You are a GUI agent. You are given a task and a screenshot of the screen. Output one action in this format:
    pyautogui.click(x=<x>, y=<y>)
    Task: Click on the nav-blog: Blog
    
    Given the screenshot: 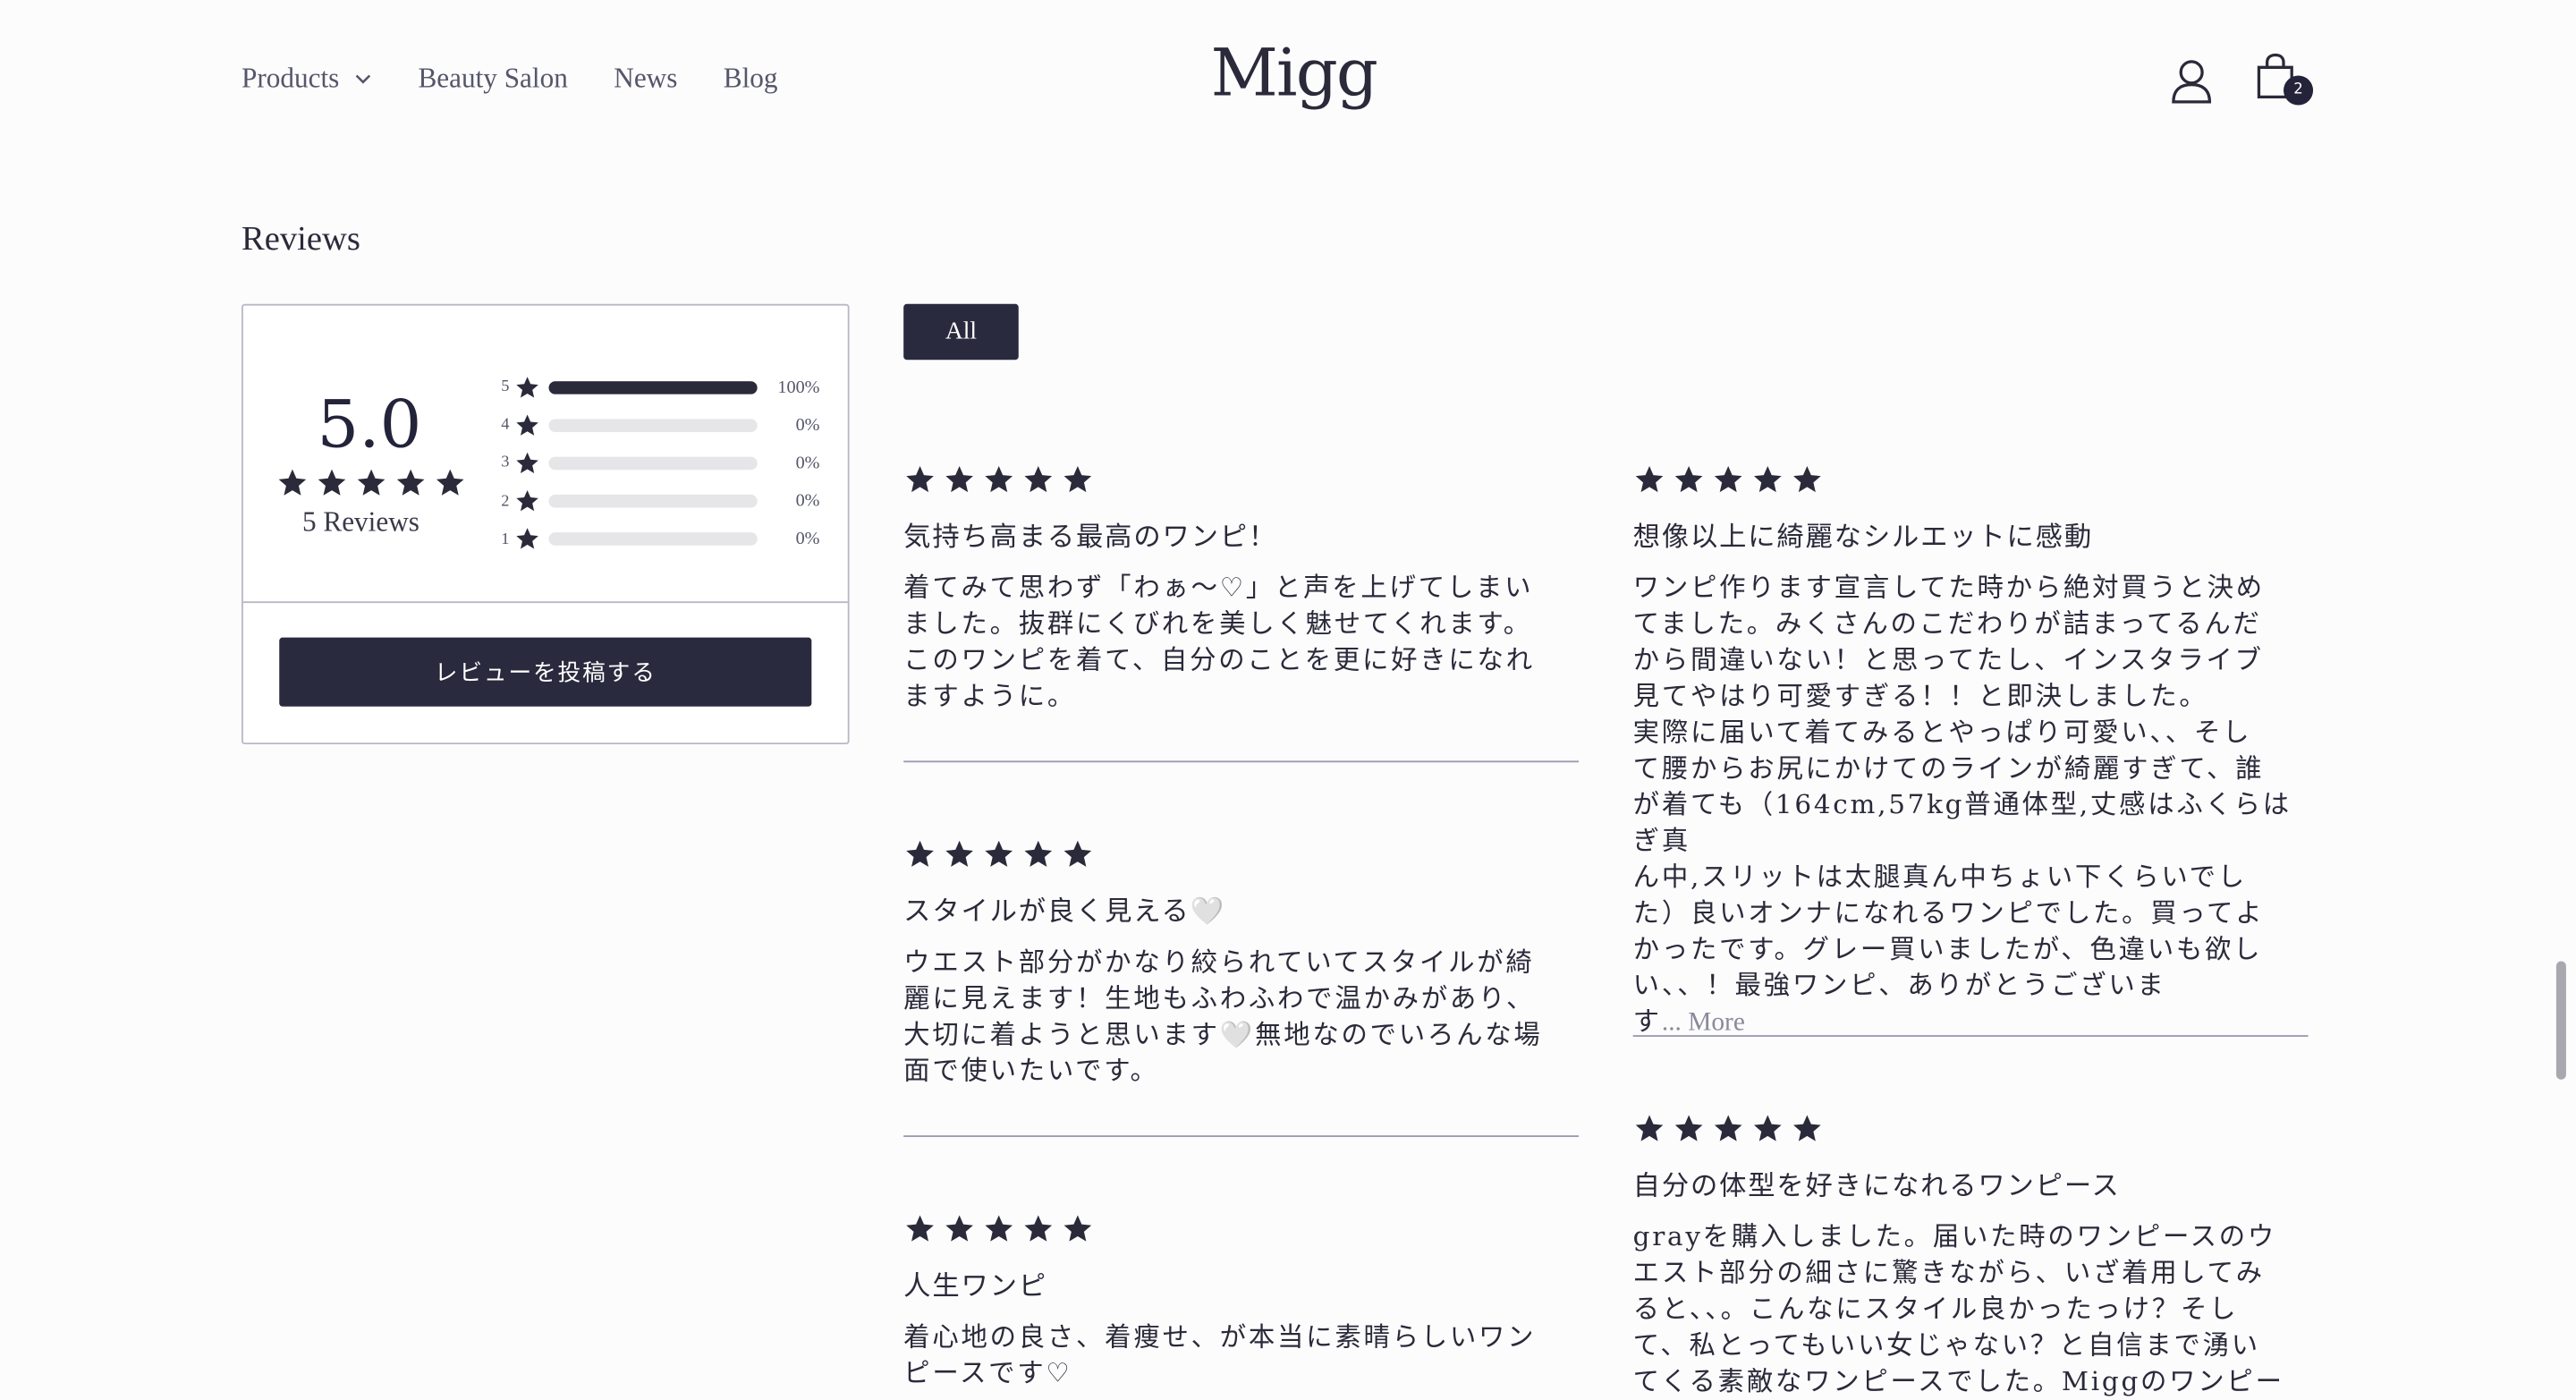 What is the action you would take?
    pyautogui.click(x=751, y=79)
    